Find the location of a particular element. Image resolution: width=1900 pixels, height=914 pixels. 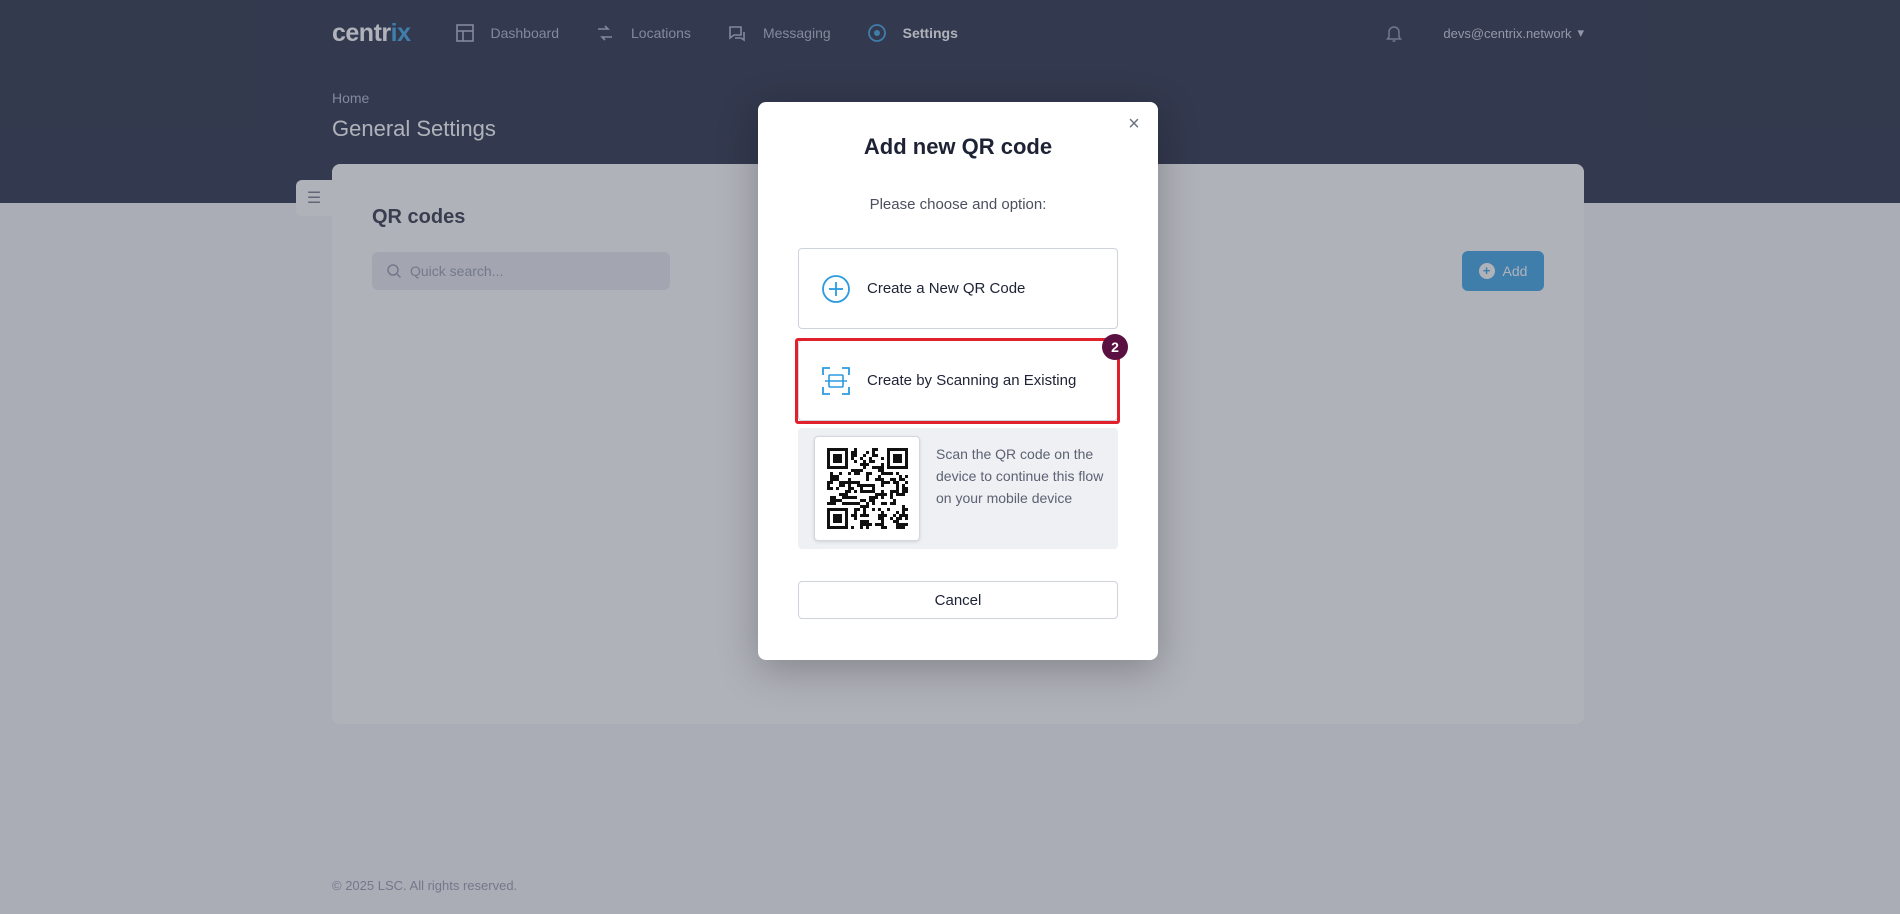

scan-existing-qr-option: Create by Scanning an Existing is located at coordinates (958, 380).